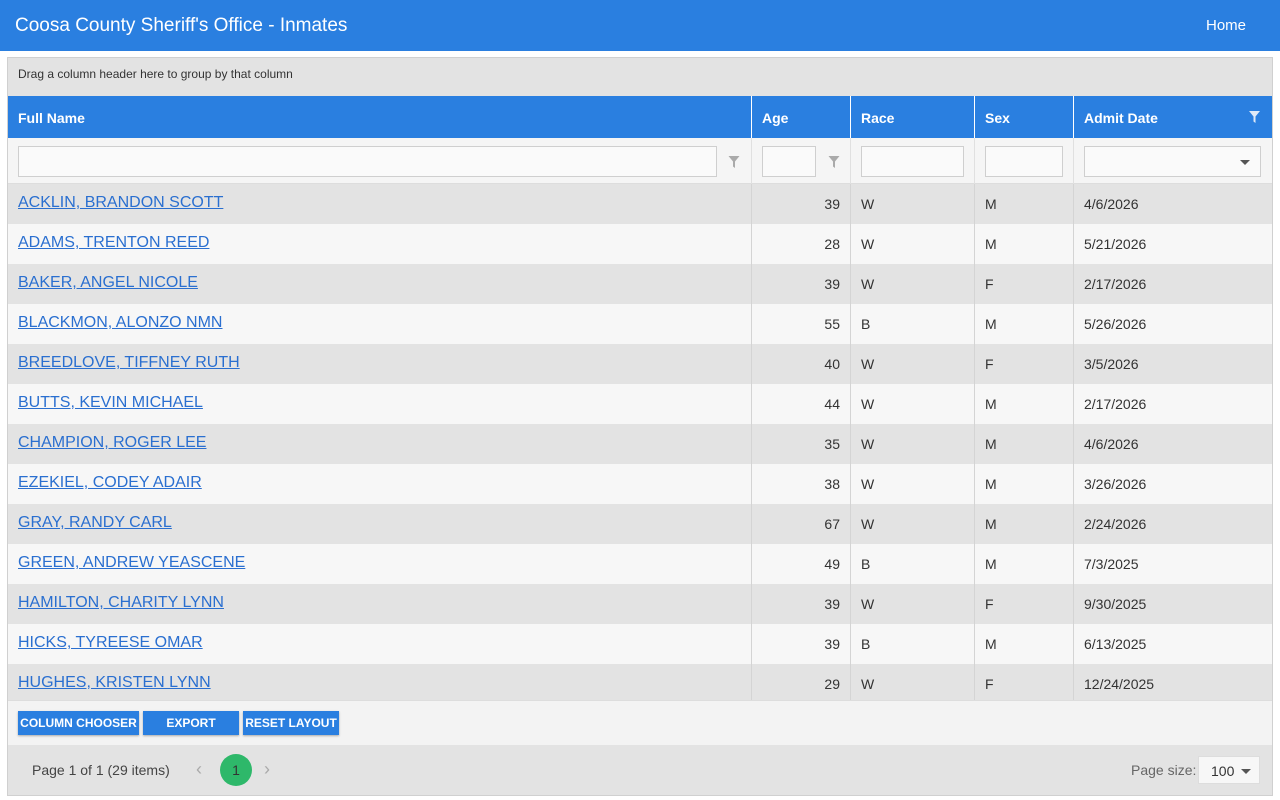  I want to click on table-row: EZEKIEL, CODEY ADAIR 38 W M 3/26/2026, so click(640, 484).